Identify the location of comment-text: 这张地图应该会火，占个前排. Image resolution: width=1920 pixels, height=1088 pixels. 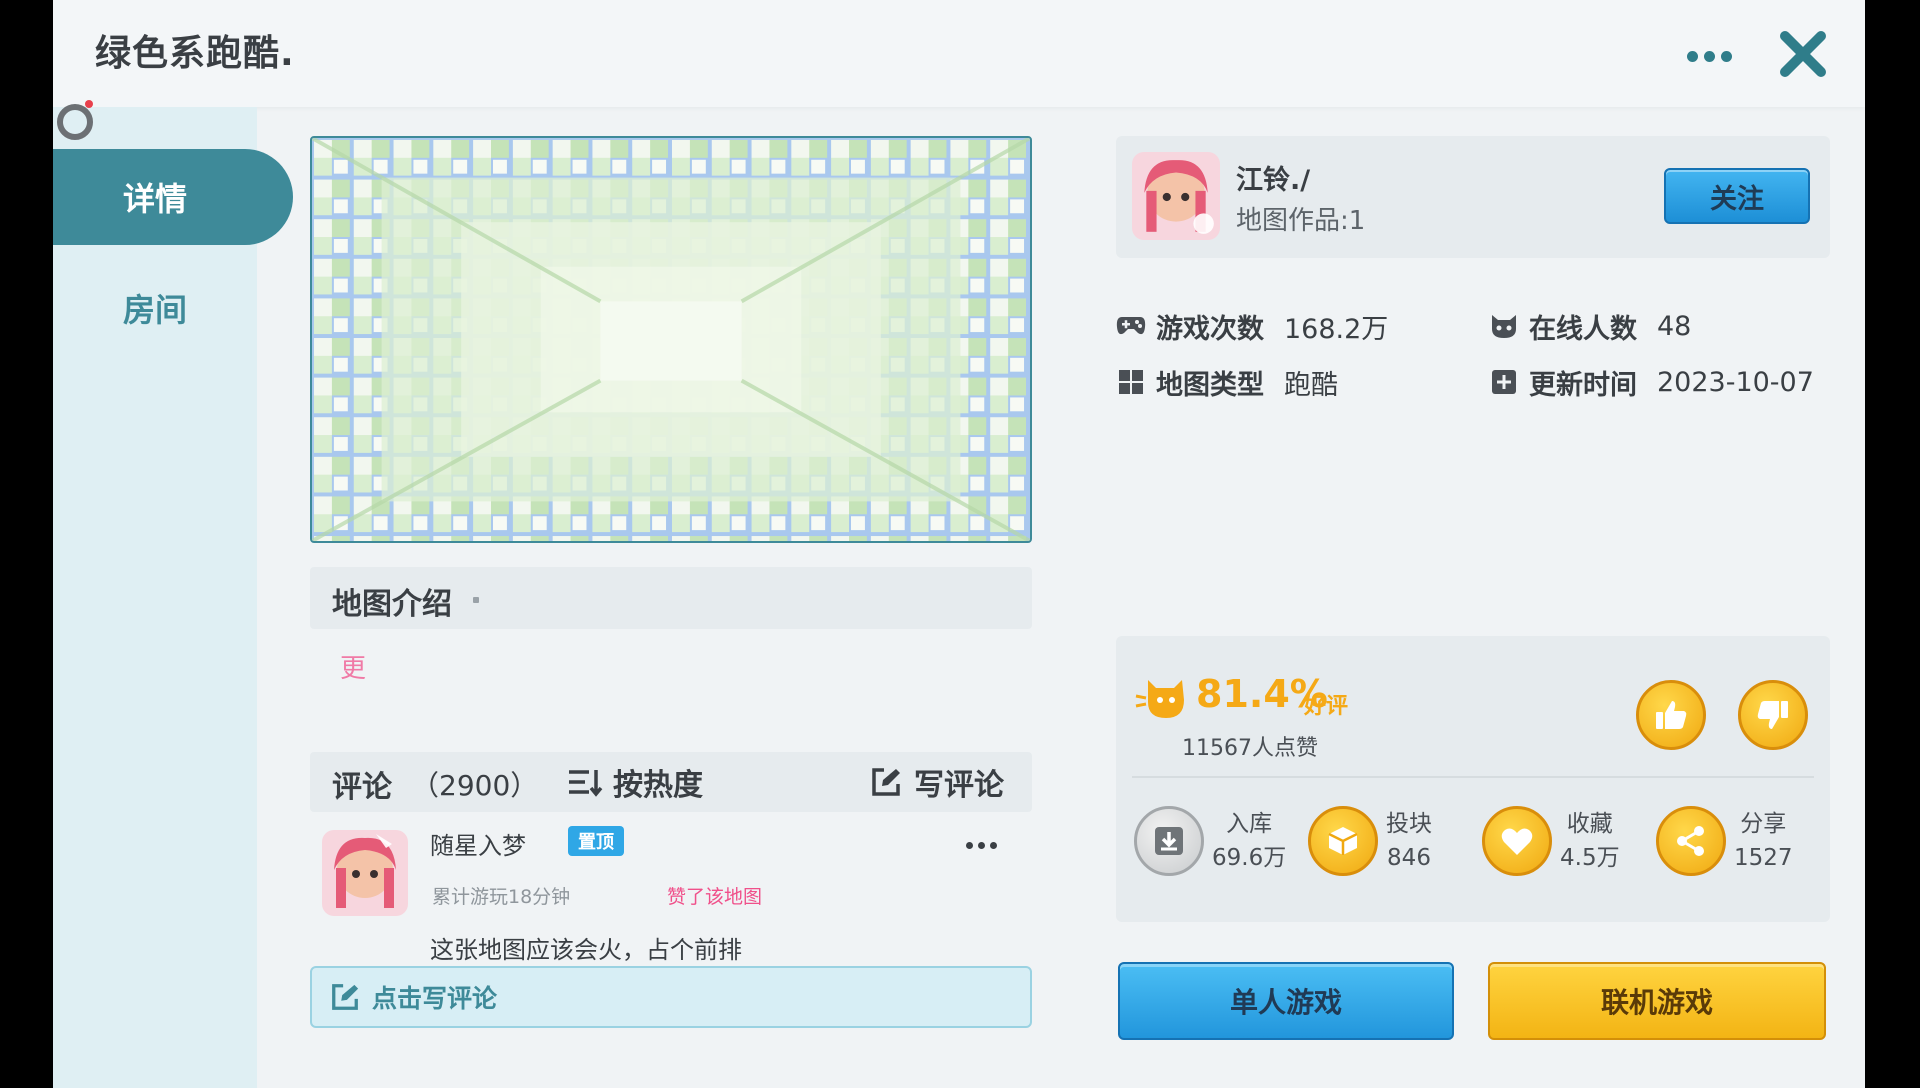
(586, 950).